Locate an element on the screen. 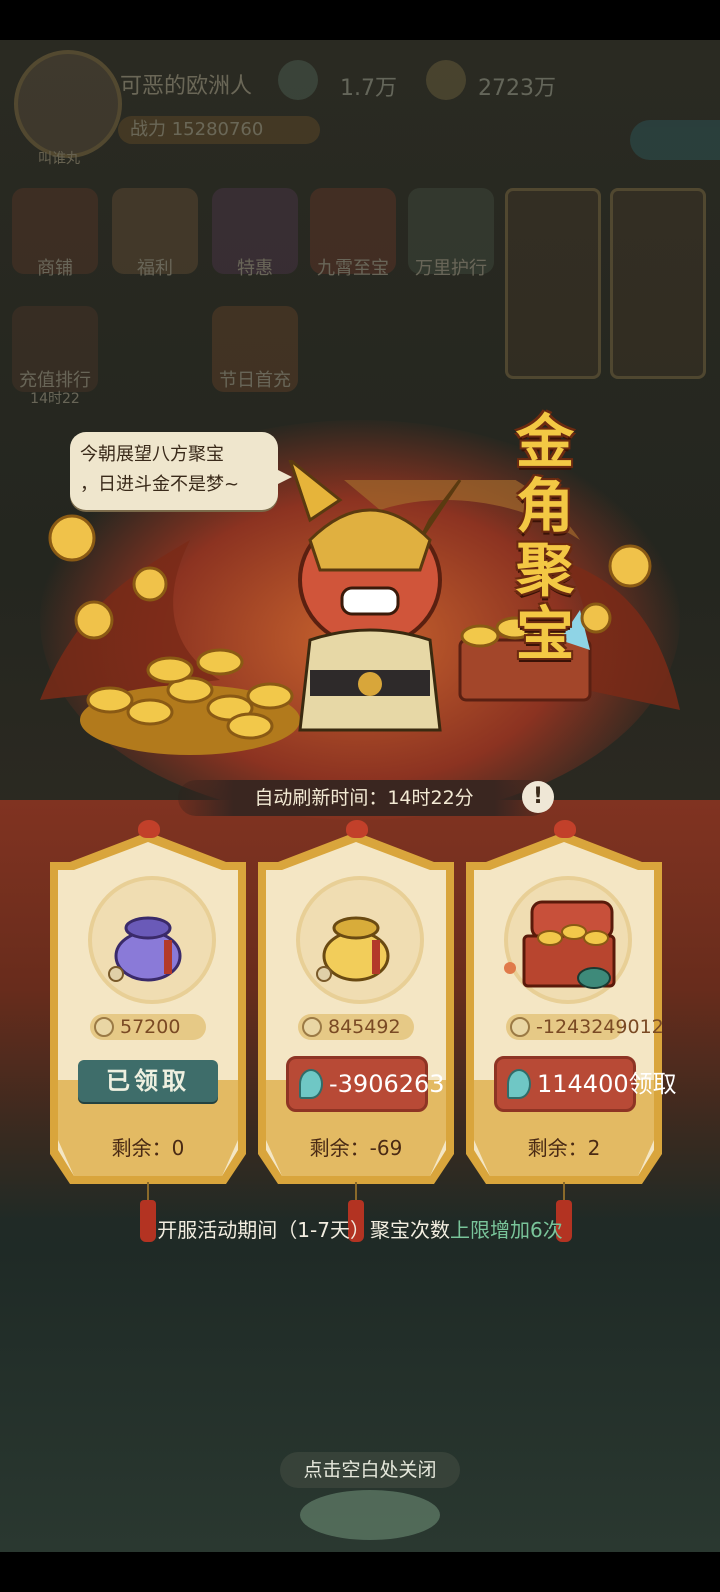  reward-card-1: 57200 已领取 剩余：0 is located at coordinates (148, 1031).